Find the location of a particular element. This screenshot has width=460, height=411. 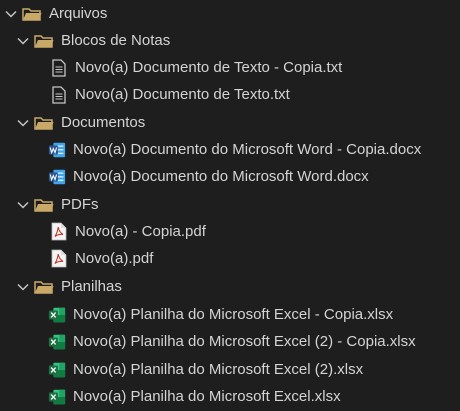

tree-file-label: Novo(a) Planilha do Microsoft Excel.xlsx is located at coordinates (207, 396).